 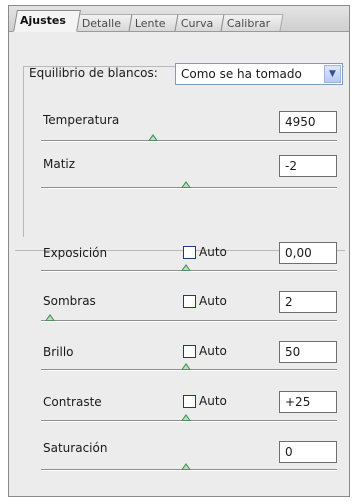 What do you see at coordinates (308, 253) in the screenshot?
I see `exposicion-field: 0,00` at bounding box center [308, 253].